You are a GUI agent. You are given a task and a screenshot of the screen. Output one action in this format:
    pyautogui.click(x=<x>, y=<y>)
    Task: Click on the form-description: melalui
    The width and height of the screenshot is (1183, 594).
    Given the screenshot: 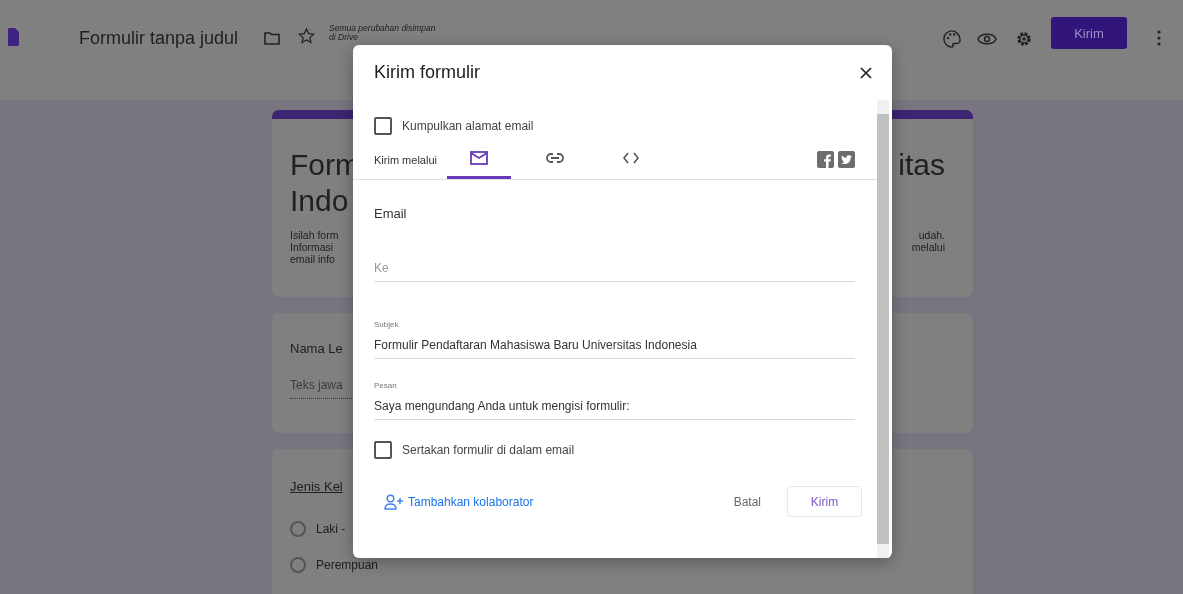 What is the action you would take?
    pyautogui.click(x=928, y=247)
    